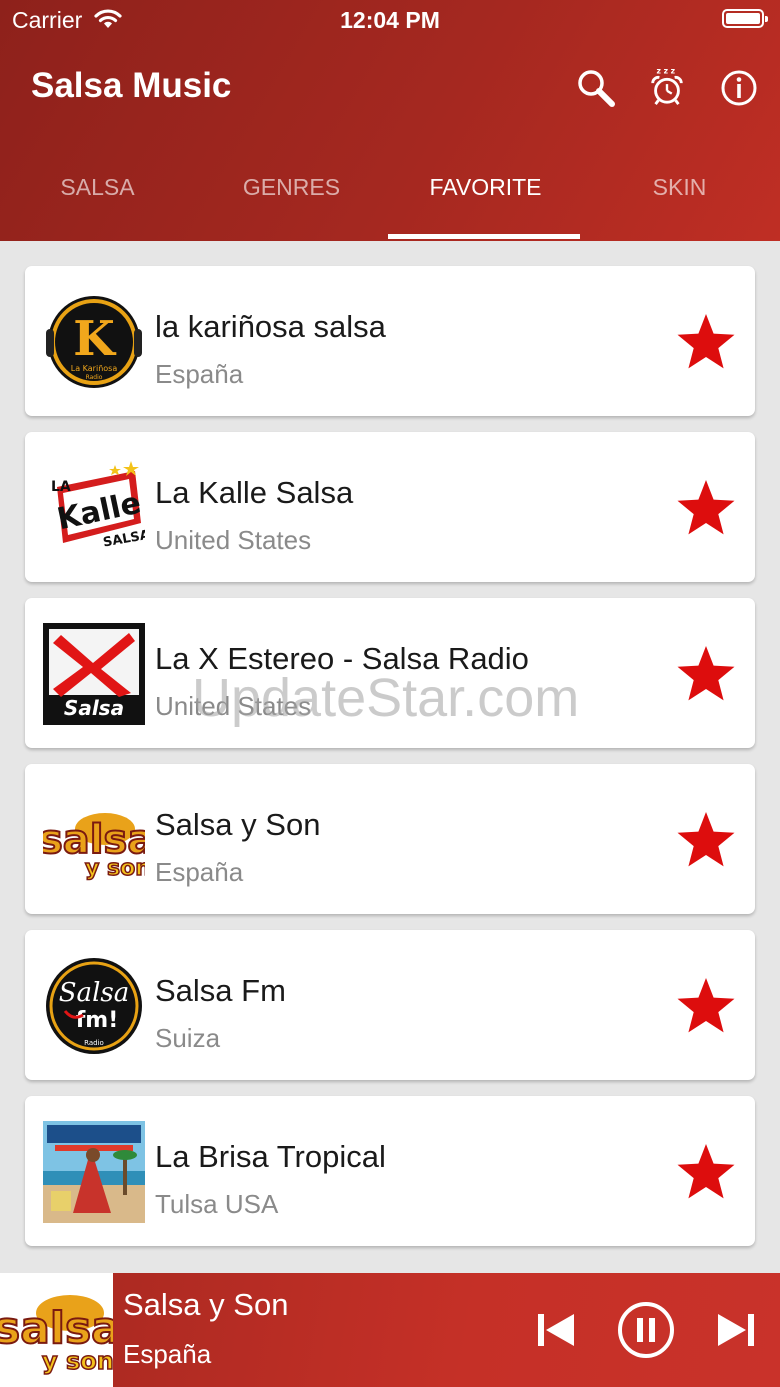 The width and height of the screenshot is (780, 1387). Describe the element at coordinates (220, 990) in the screenshot. I see `station-name: Salsa Fm` at that location.